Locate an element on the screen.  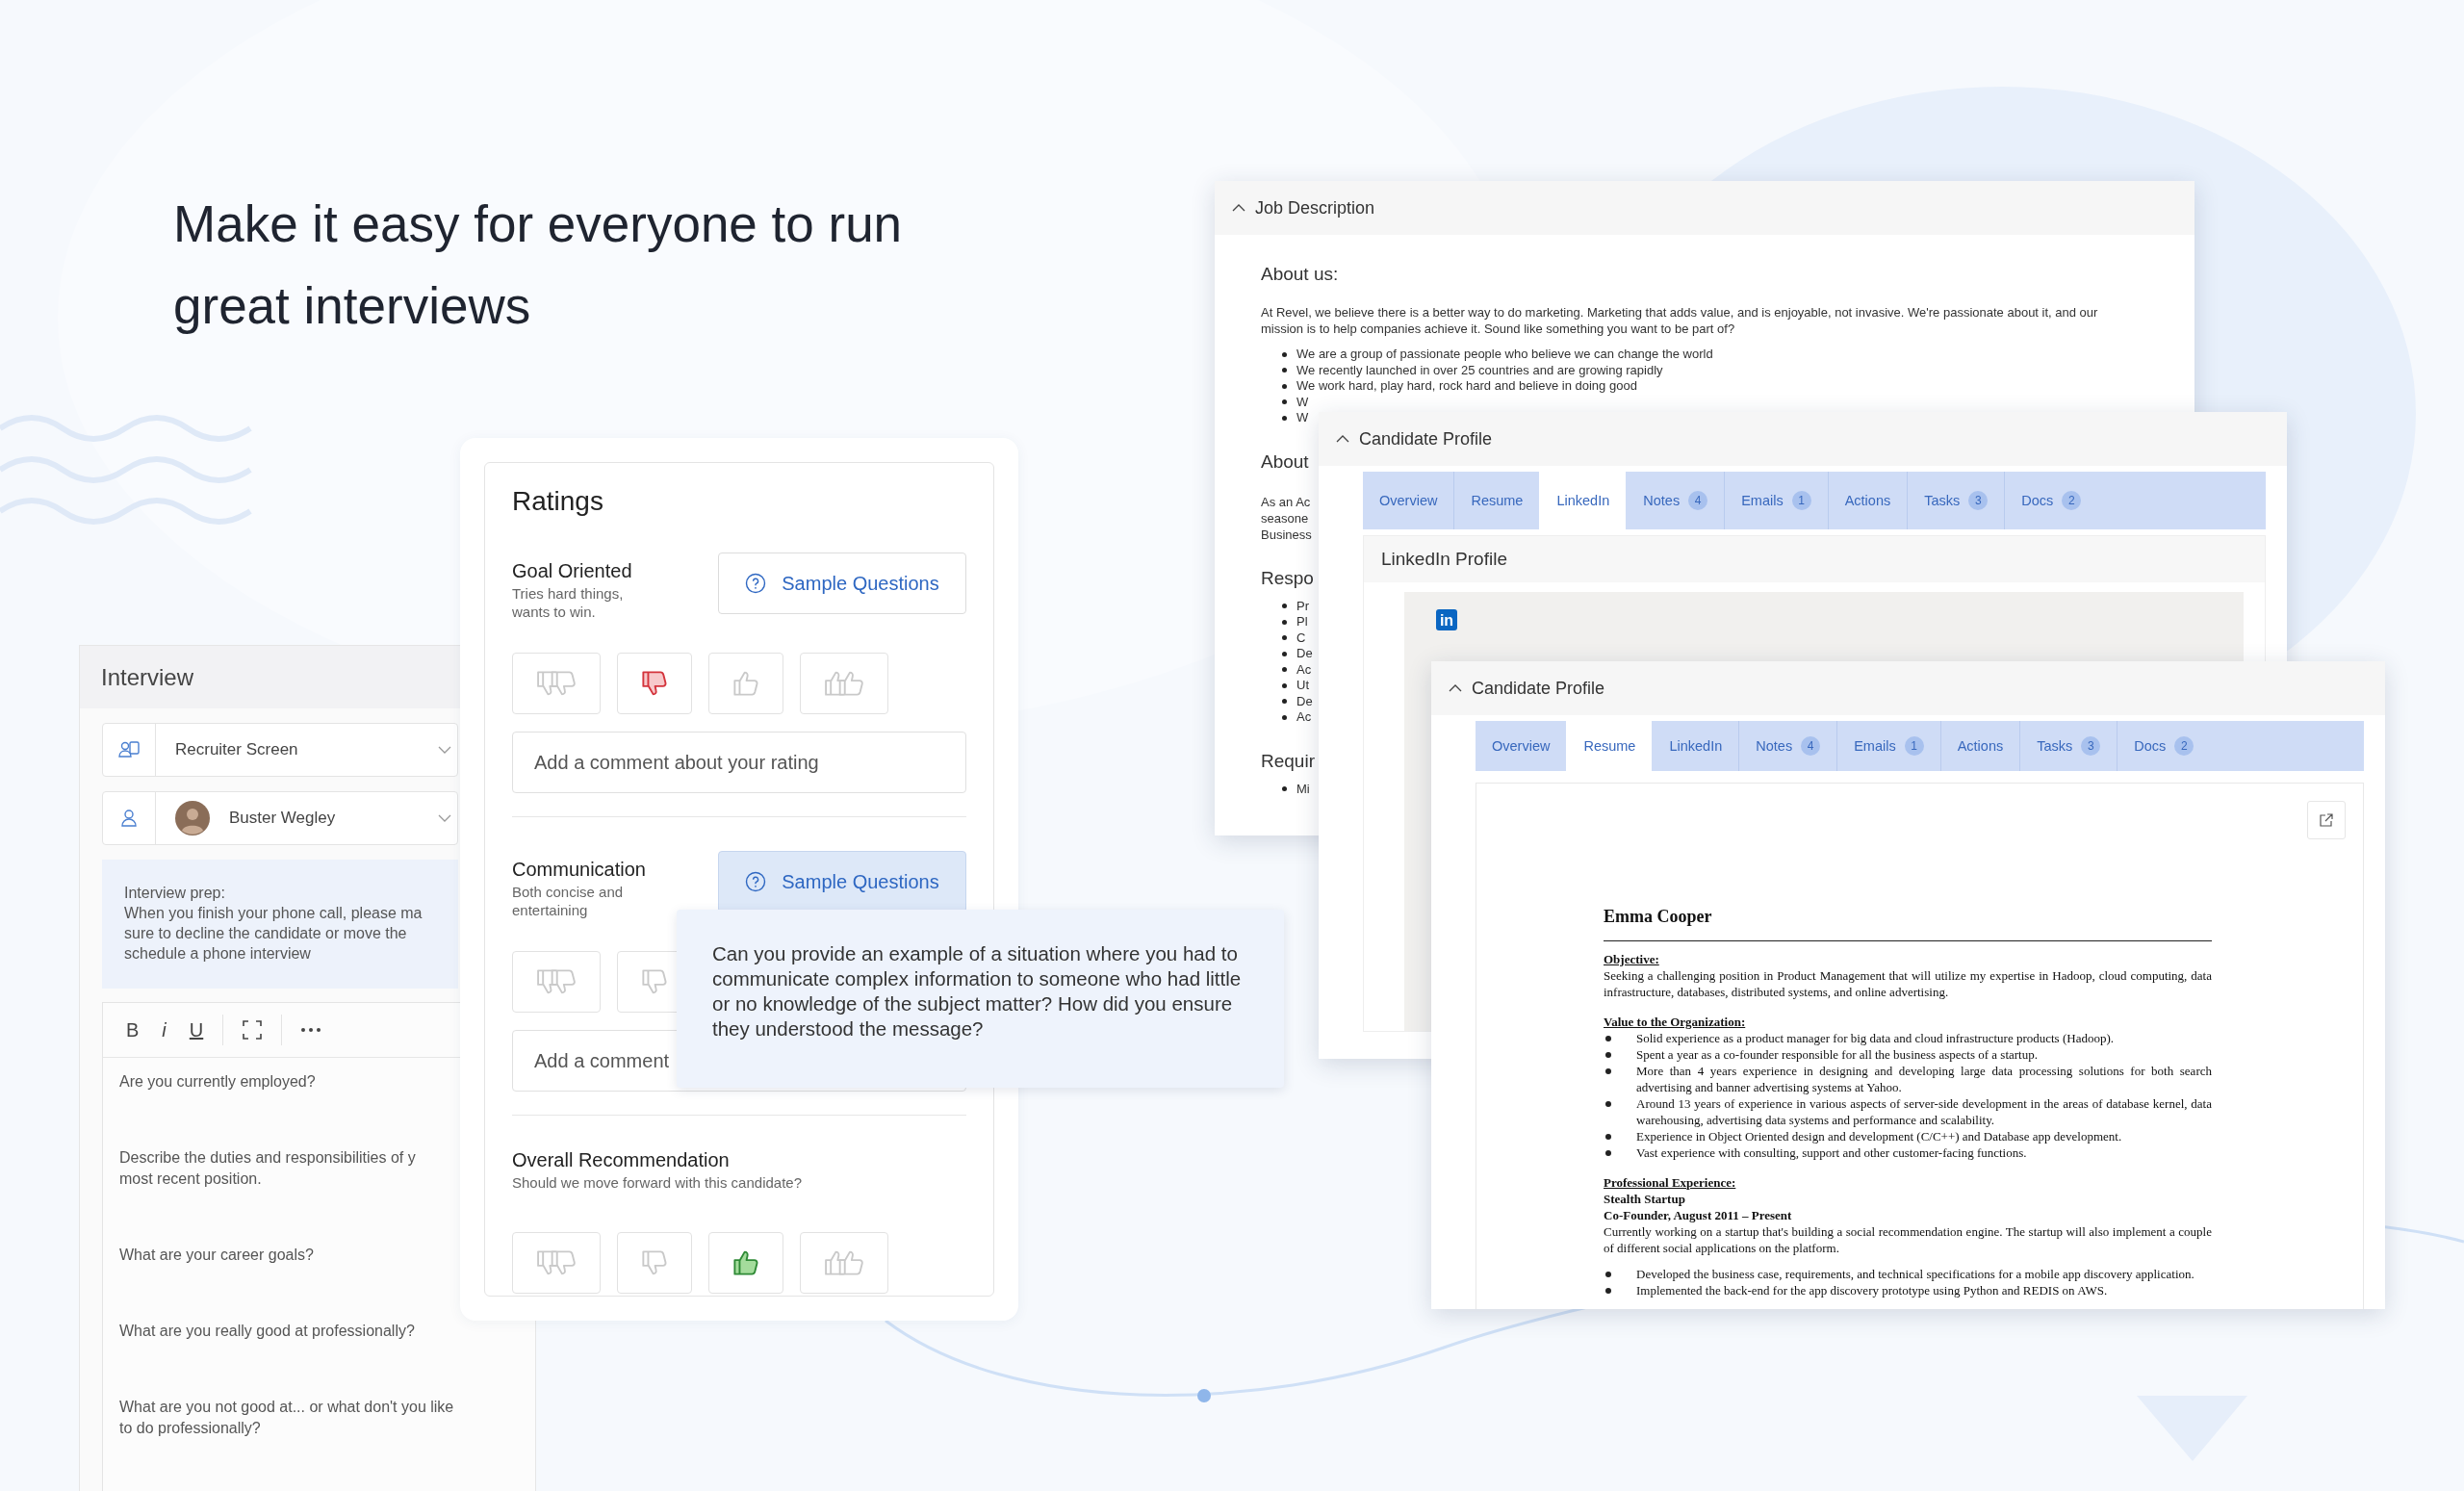
list-item-text: We recently launched in over 25 countries and are growing rapidly is located at coordinates (1479, 370).